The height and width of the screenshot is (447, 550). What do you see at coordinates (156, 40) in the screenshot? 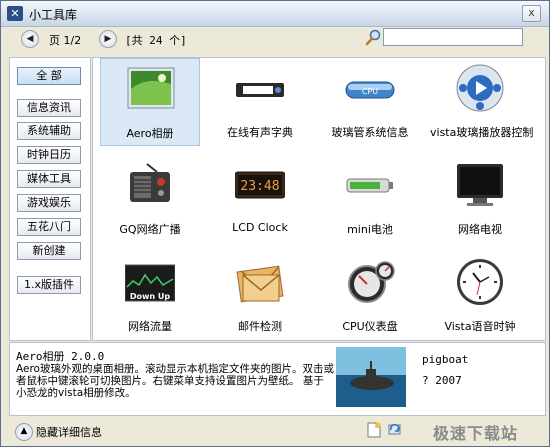
I see `total-count: [共 24 个]` at bounding box center [156, 40].